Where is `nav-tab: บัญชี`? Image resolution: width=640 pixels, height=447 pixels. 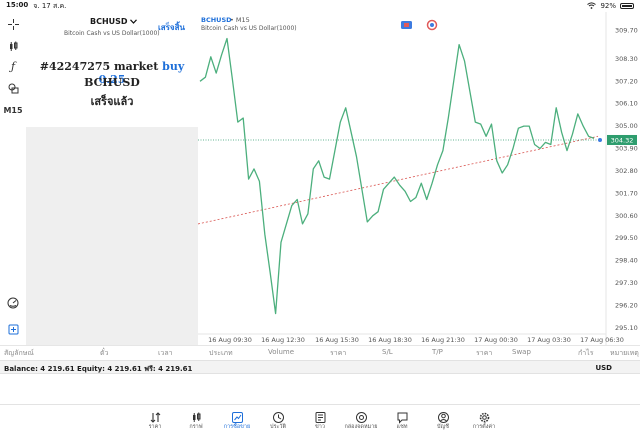 nav-tab: บัญชี is located at coordinates (443, 420).